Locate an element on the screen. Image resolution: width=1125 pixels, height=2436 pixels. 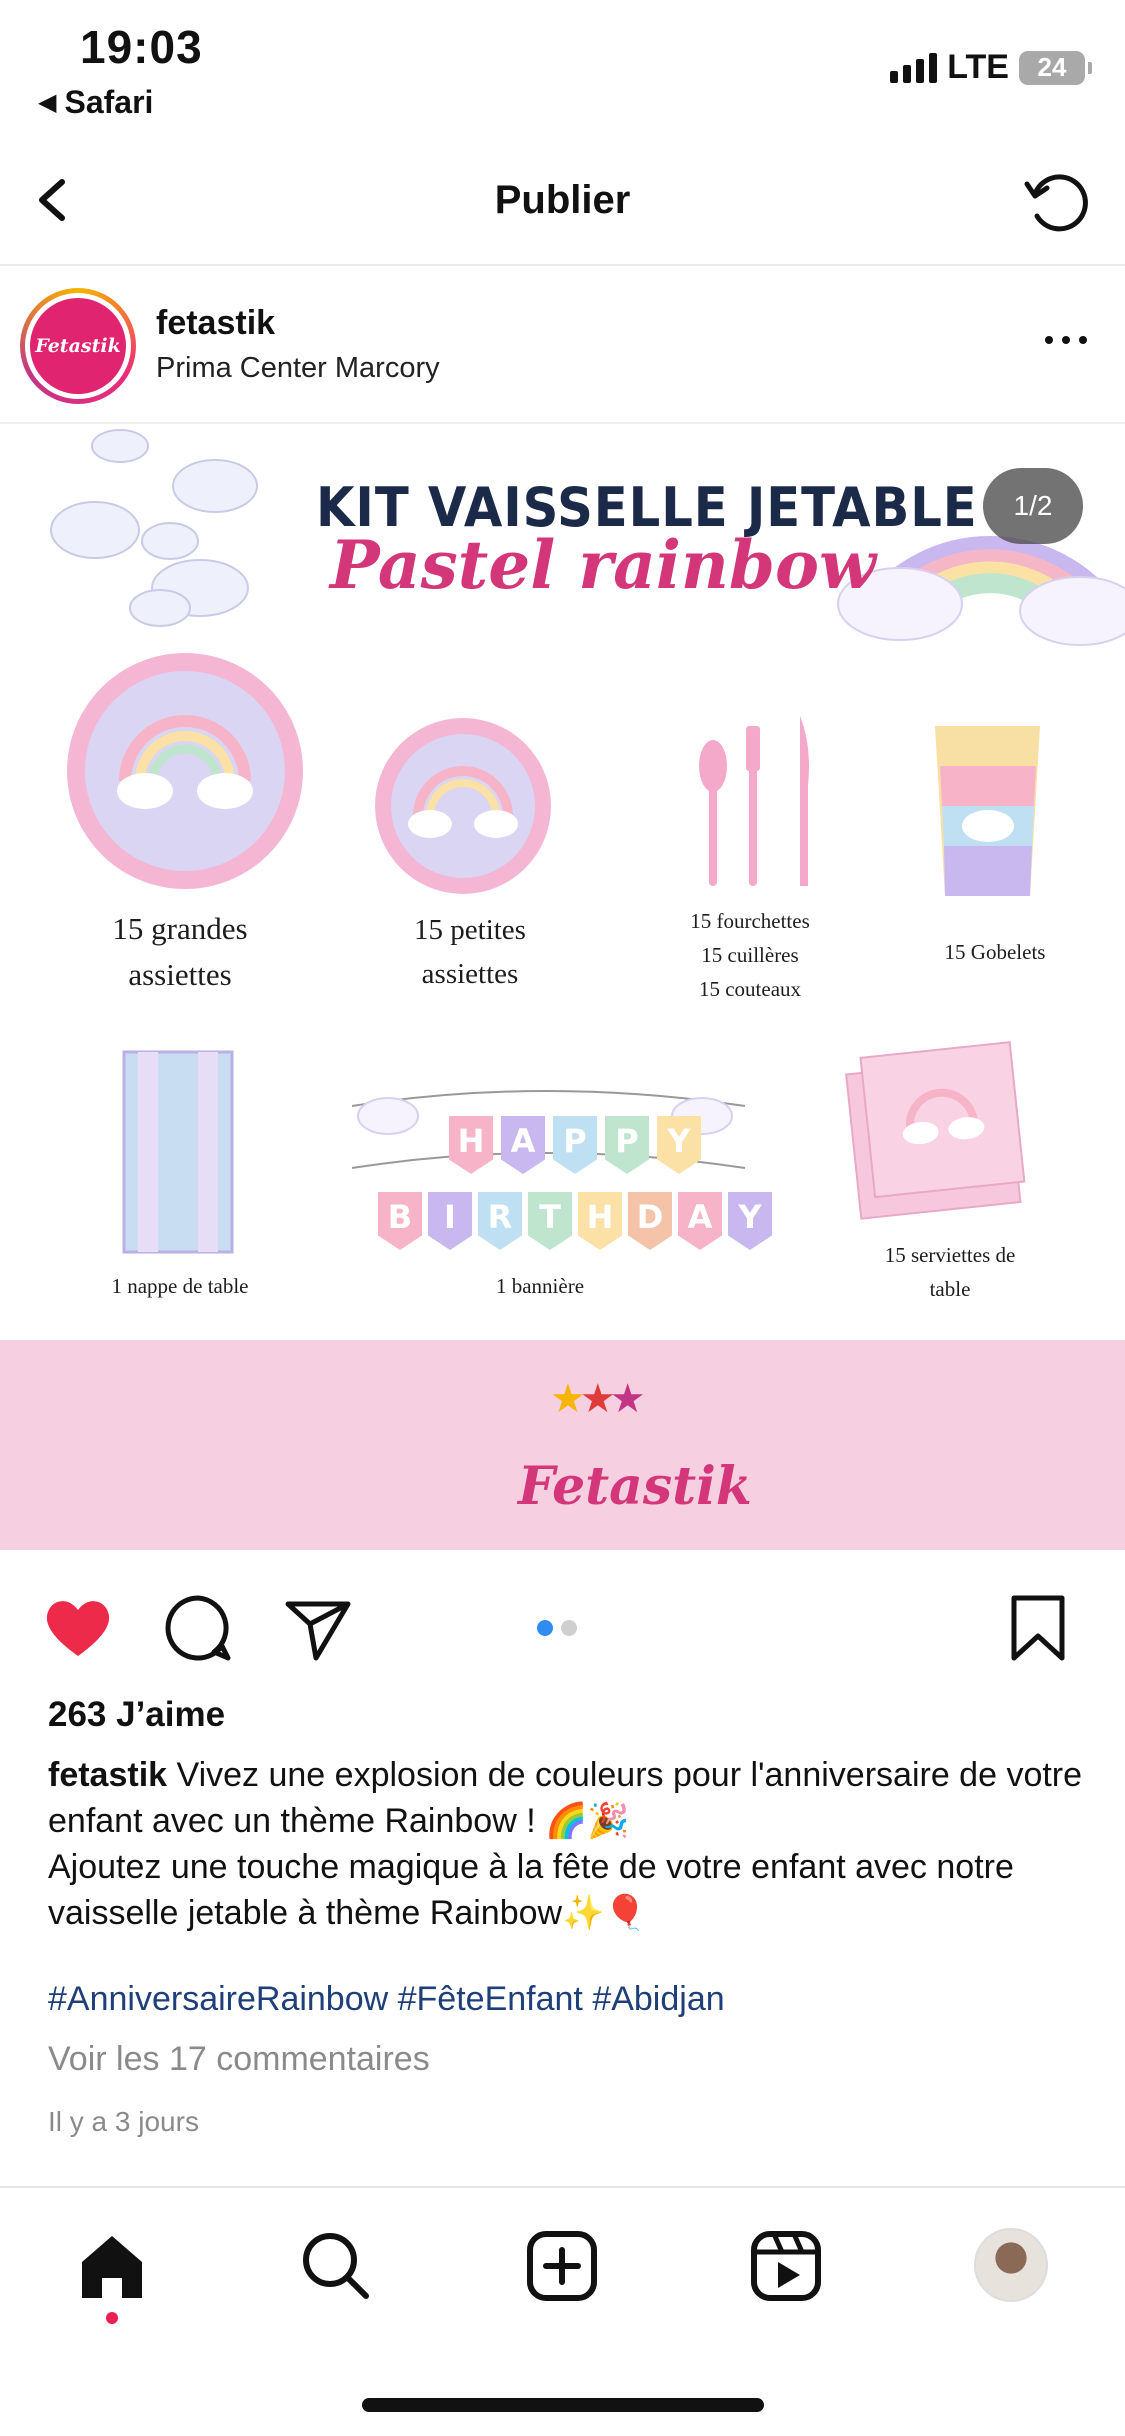
share-icon is located at coordinates (318, 1628).